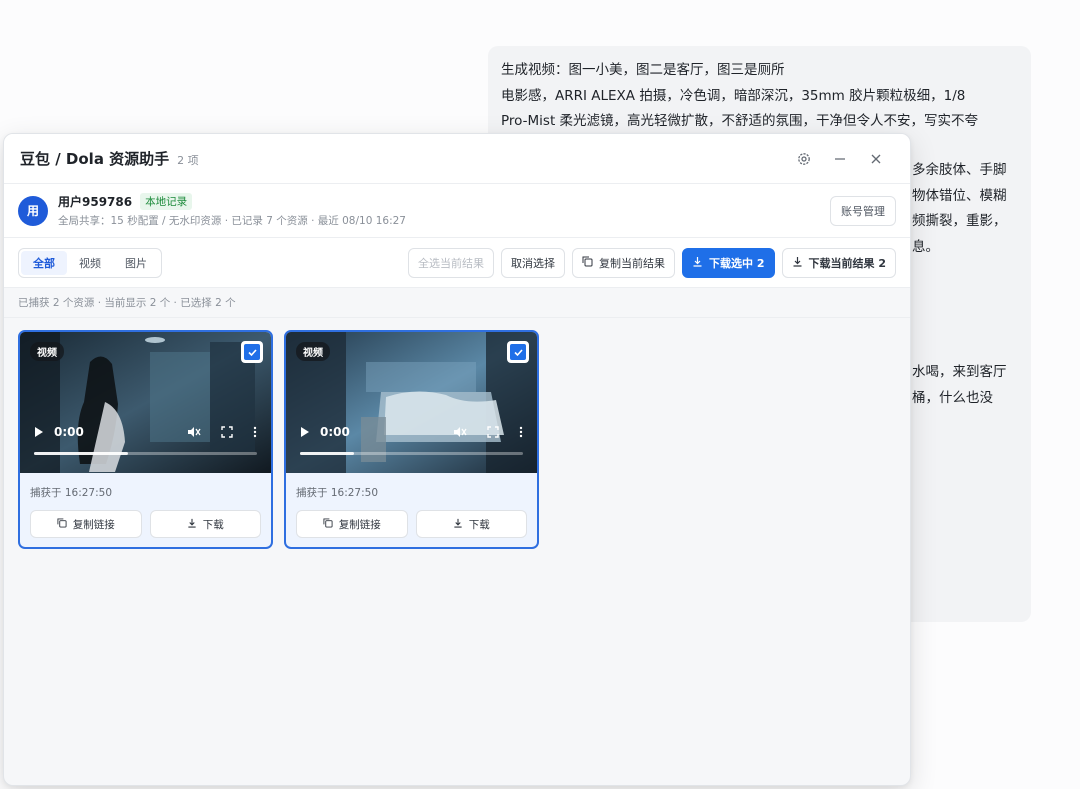 Image resolution: width=1080 pixels, height=789 pixels. Describe the element at coordinates (959, 372) in the screenshot. I see `chat-line: 水喝，来到客厅` at that location.